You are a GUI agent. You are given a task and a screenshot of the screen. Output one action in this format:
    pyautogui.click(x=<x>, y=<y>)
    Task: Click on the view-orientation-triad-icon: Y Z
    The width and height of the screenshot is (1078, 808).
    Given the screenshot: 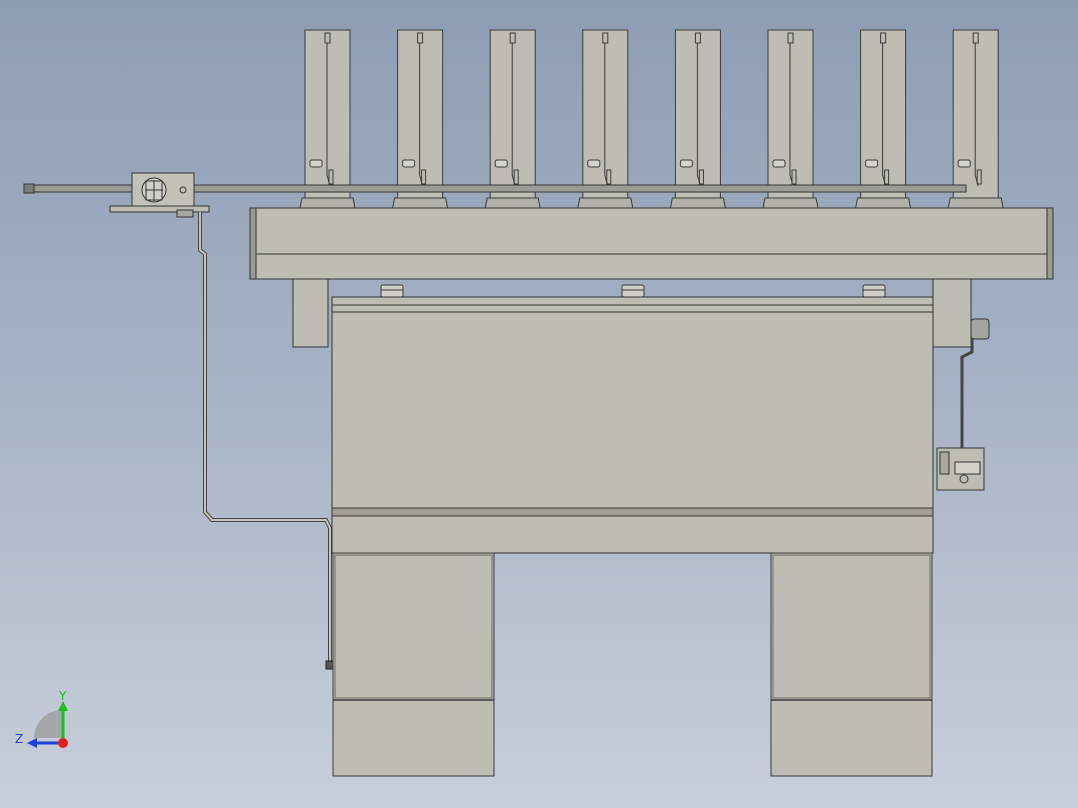 What is the action you would take?
    pyautogui.click(x=41, y=718)
    